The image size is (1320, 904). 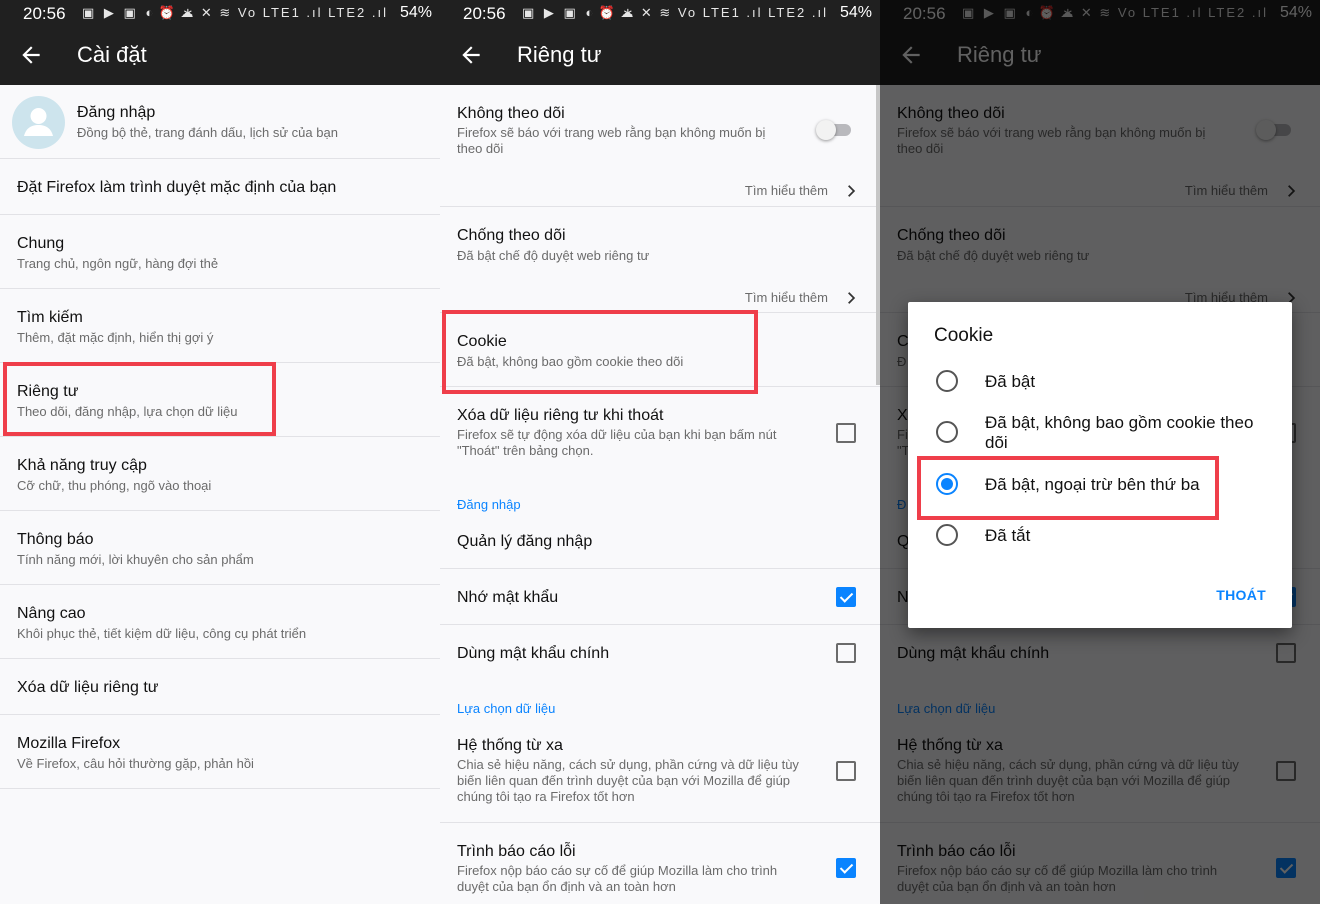 I want to click on row-title: Chống theo dõi, so click(x=511, y=235).